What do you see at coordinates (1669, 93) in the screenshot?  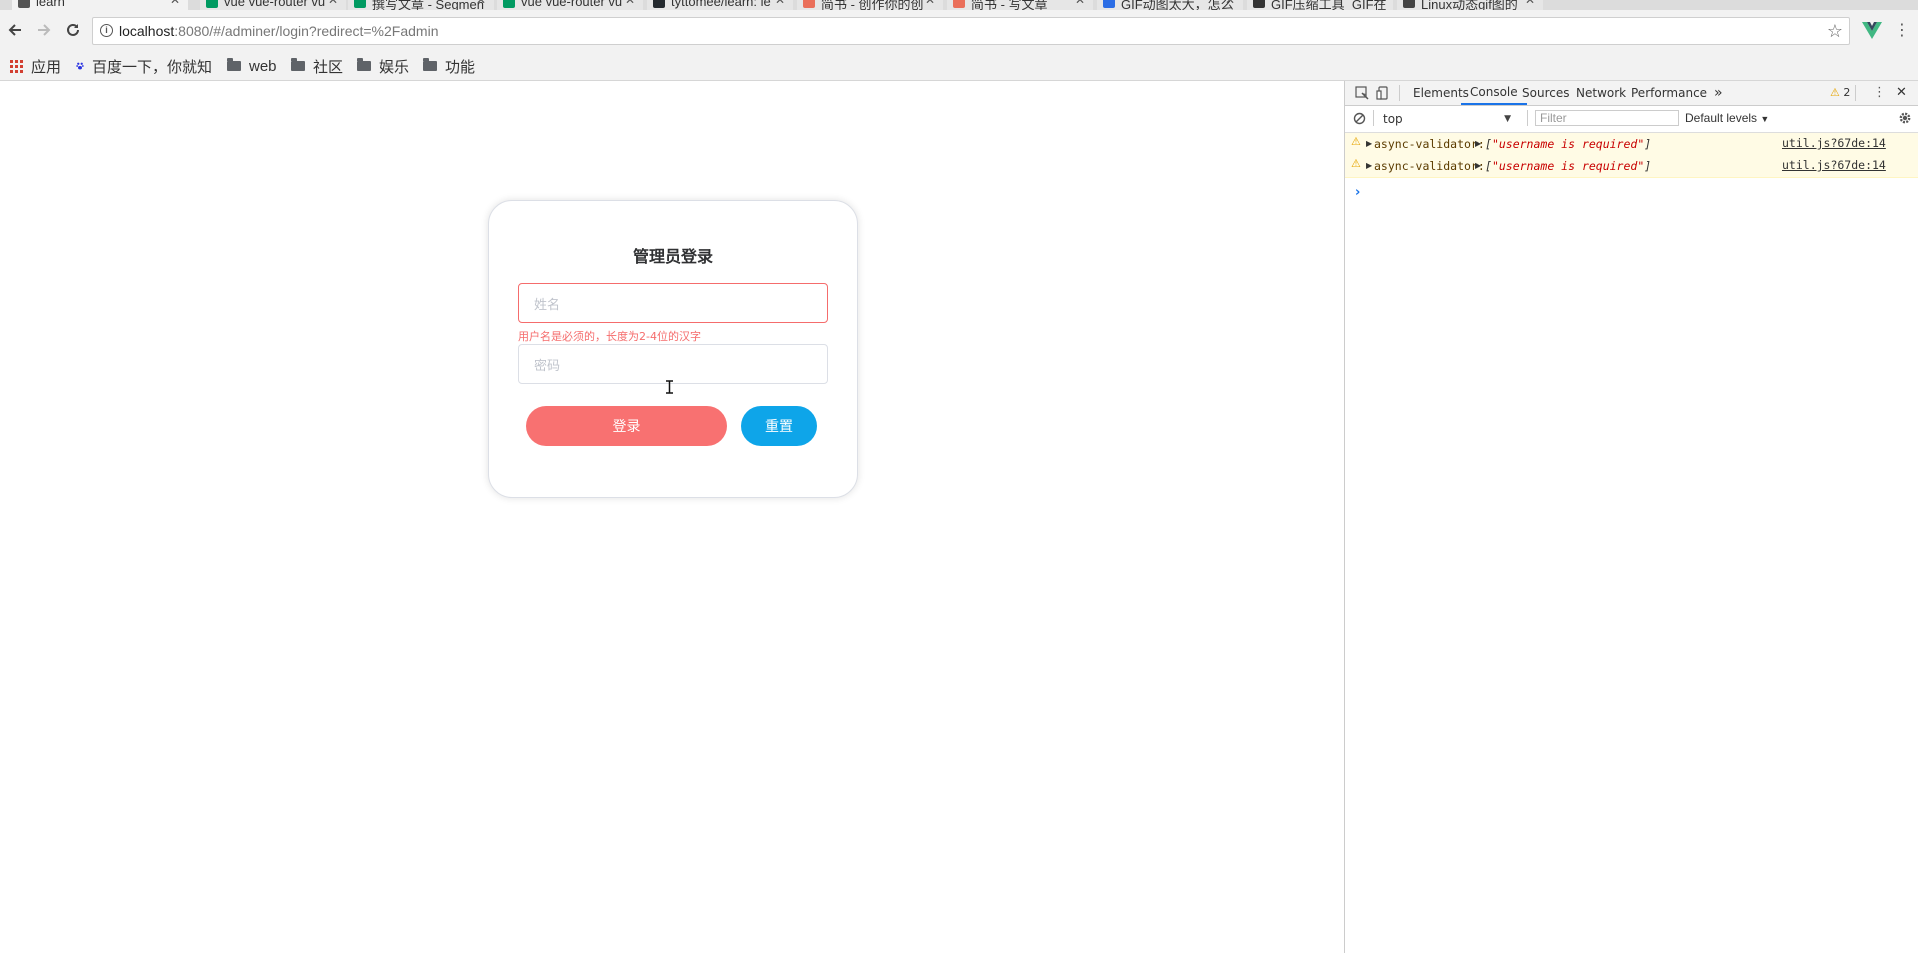 I see `devtools-tab-performance: Performance` at bounding box center [1669, 93].